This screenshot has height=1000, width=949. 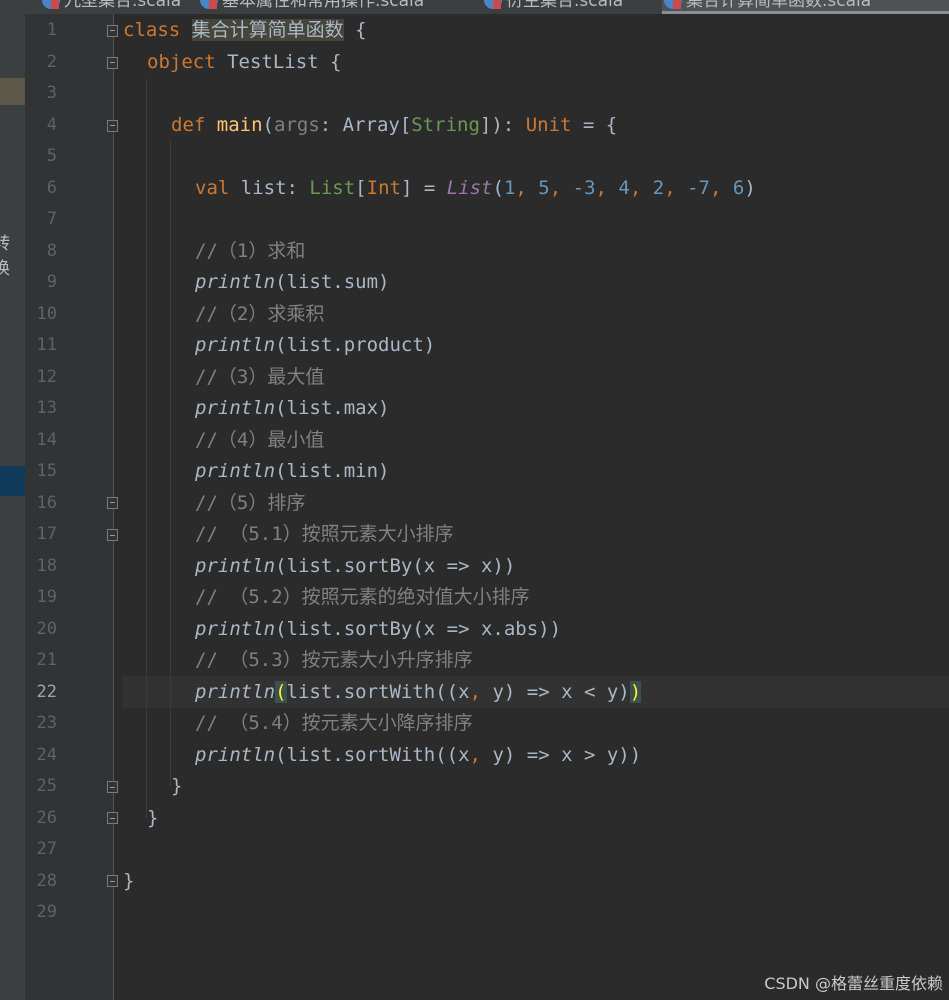 I want to click on number: 1, so click(x=509, y=188).